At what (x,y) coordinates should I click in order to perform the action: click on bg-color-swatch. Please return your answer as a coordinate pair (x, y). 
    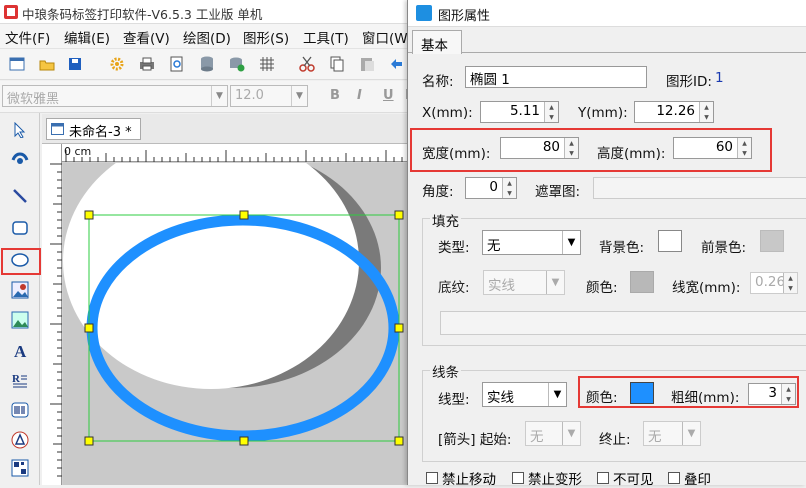
    Looking at the image, I should click on (670, 241).